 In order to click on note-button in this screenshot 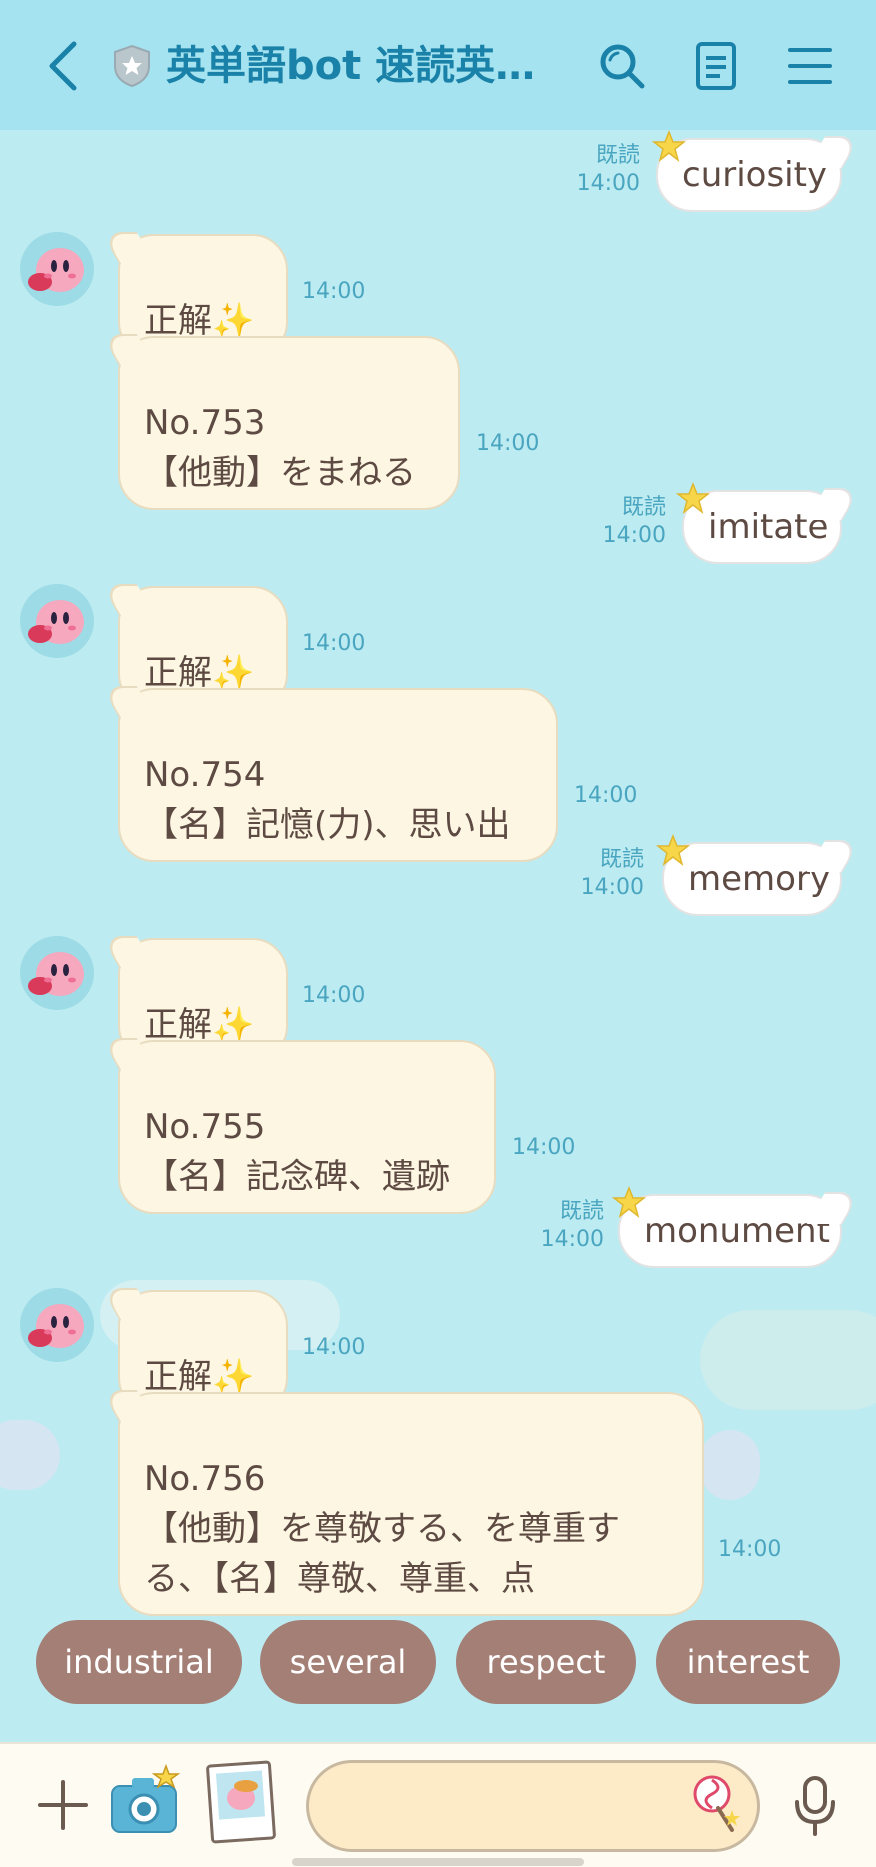, I will do `click(716, 66)`.